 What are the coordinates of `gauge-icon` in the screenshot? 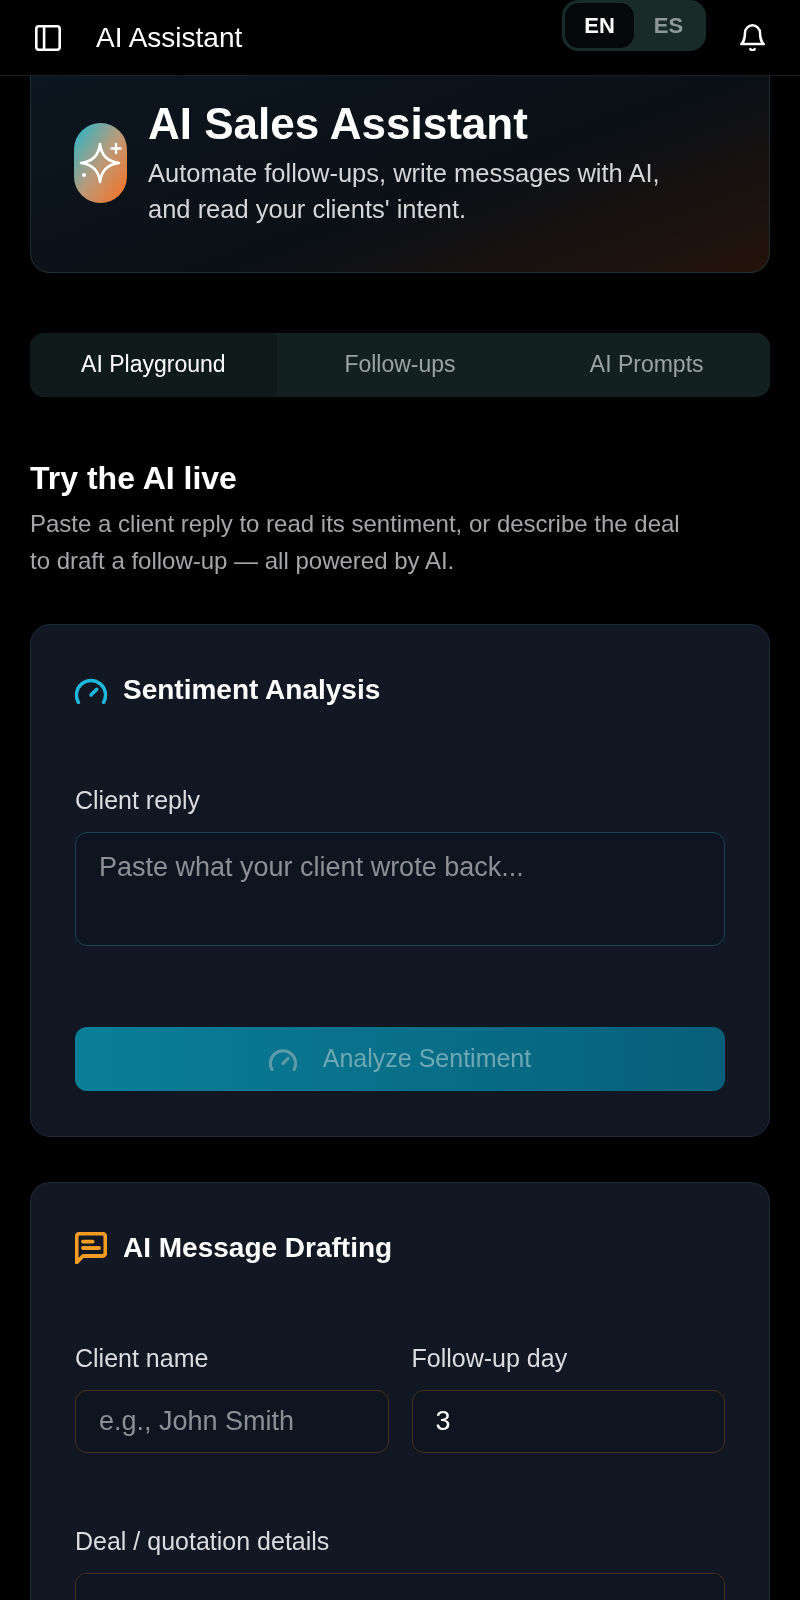 It's located at (282, 1058).